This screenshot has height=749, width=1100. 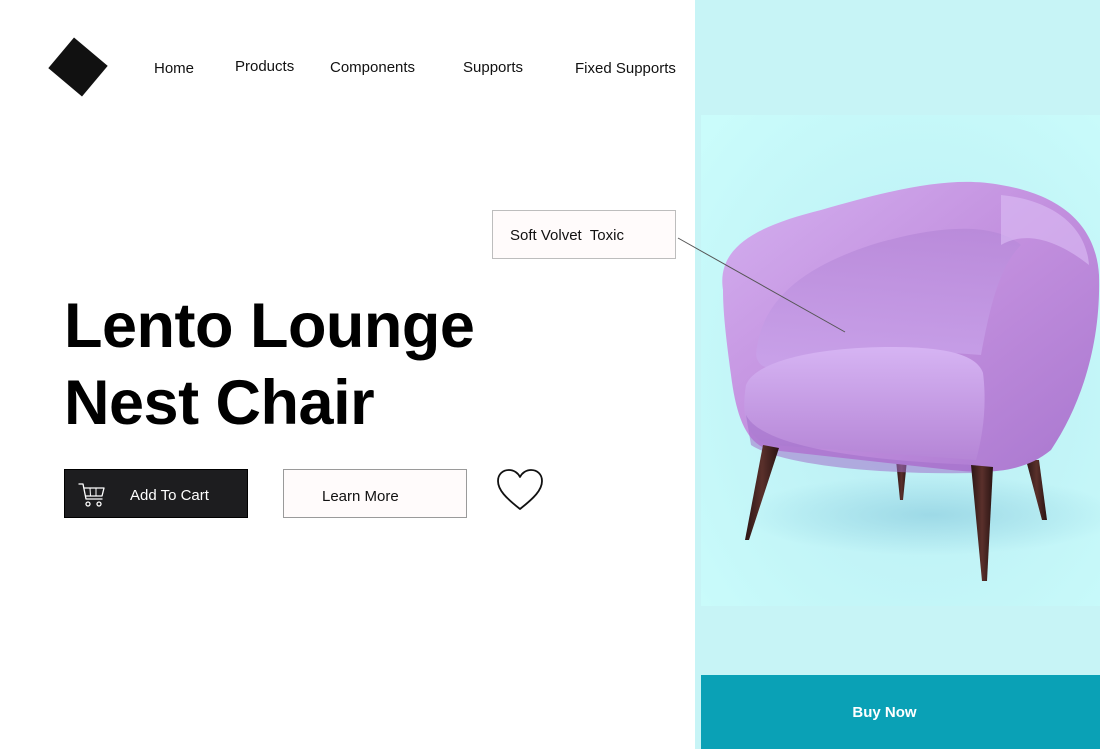 I want to click on buy-now-button: Buy Now, so click(x=900, y=712).